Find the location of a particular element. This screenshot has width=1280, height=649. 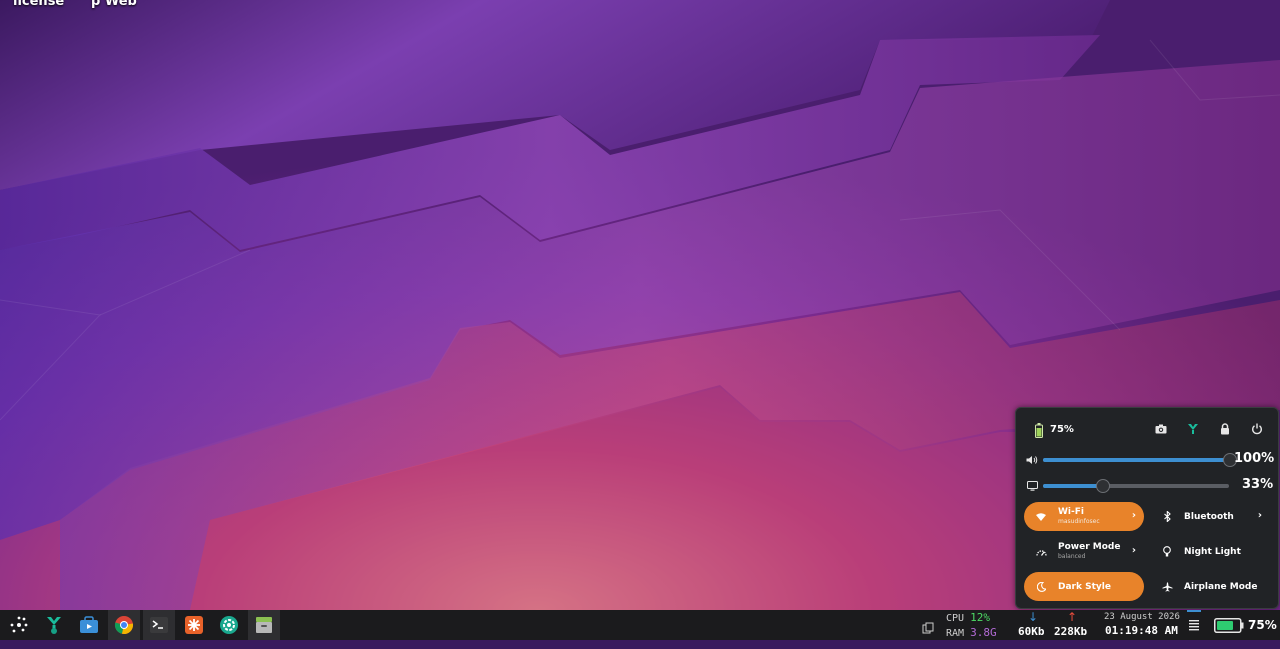

camera-icon is located at coordinates (1161, 429).